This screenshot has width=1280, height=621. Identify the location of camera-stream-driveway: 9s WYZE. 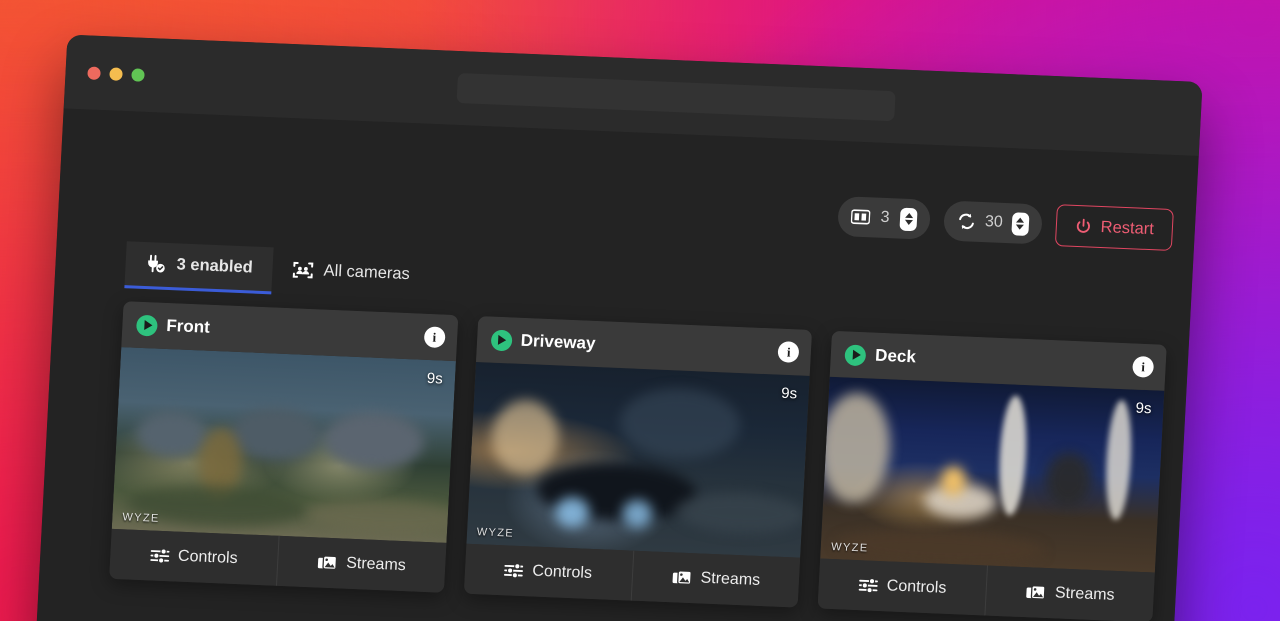
(638, 459).